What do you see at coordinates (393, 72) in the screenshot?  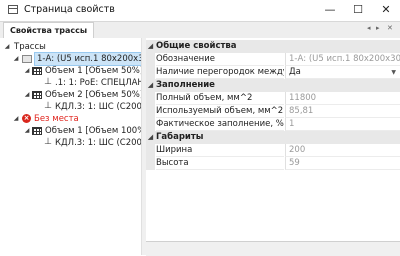 I see `chevron-down-icon: ▼` at bounding box center [393, 72].